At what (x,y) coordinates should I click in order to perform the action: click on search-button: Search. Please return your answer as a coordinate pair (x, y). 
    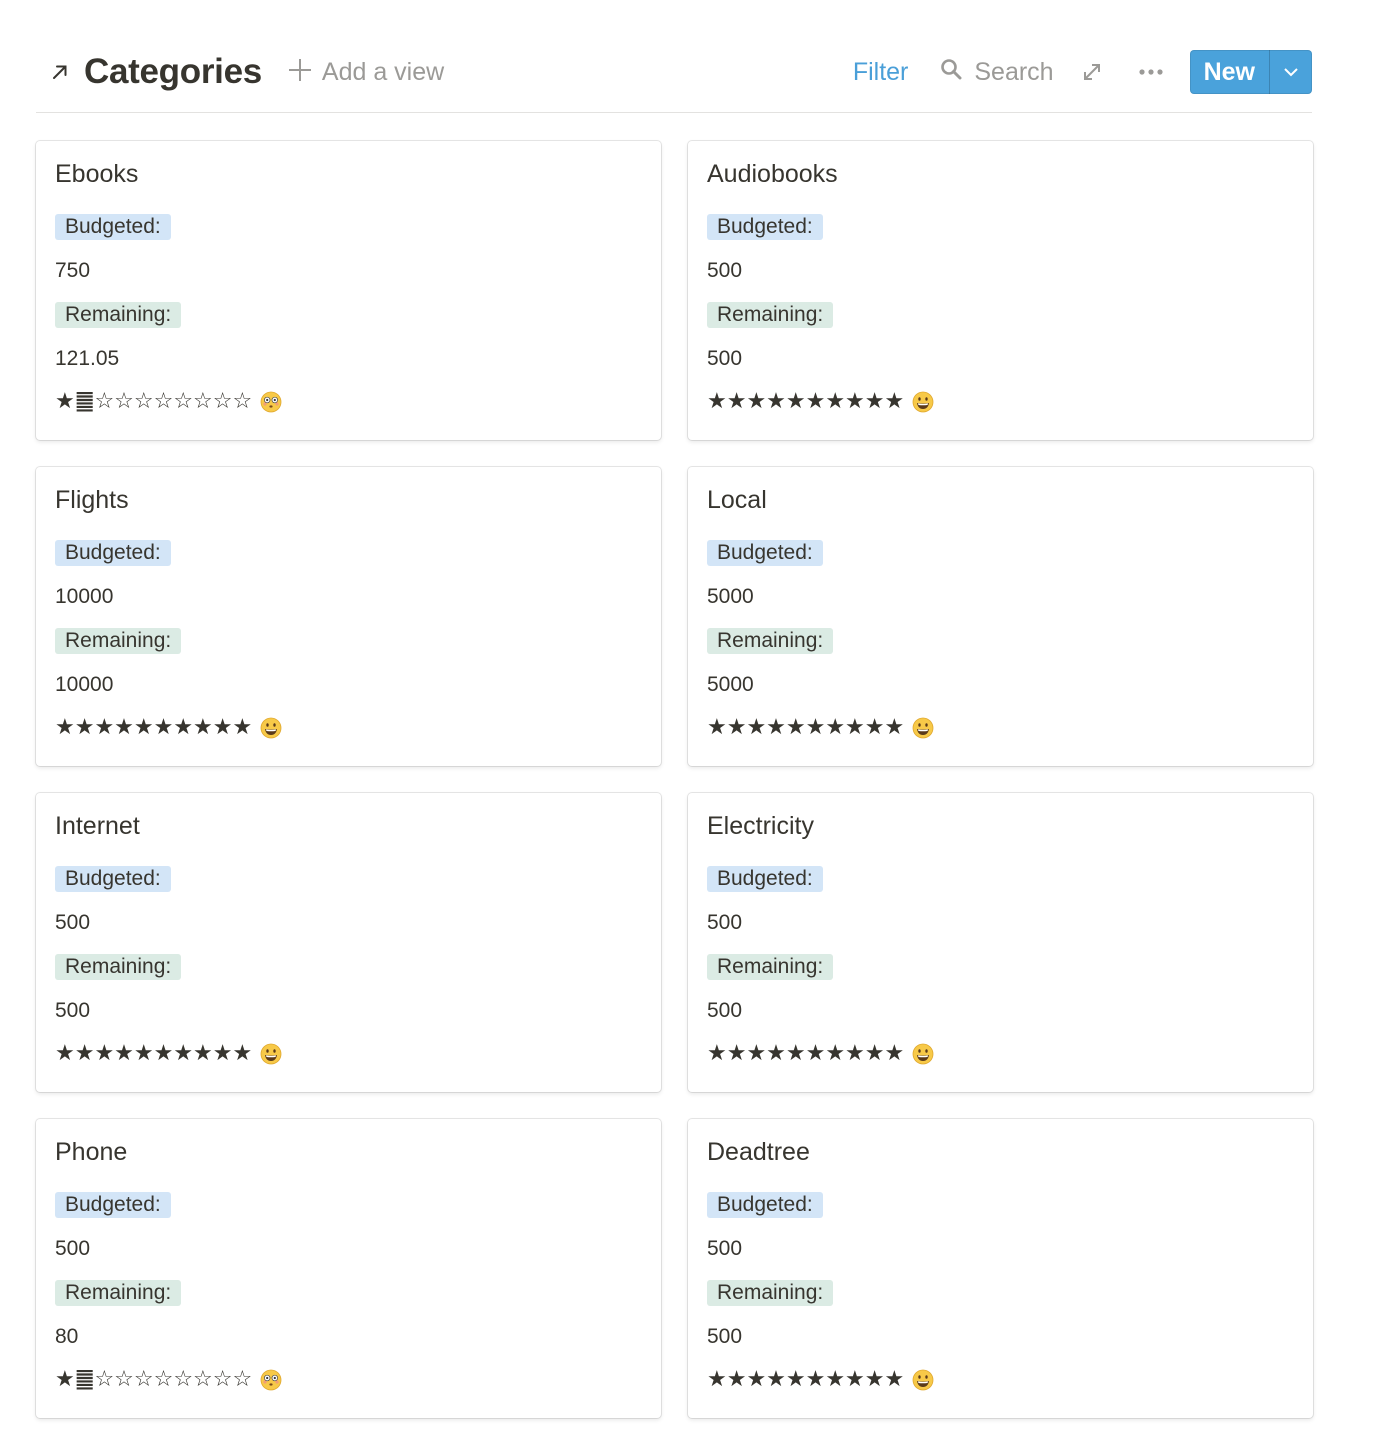
    Looking at the image, I should click on (997, 72).